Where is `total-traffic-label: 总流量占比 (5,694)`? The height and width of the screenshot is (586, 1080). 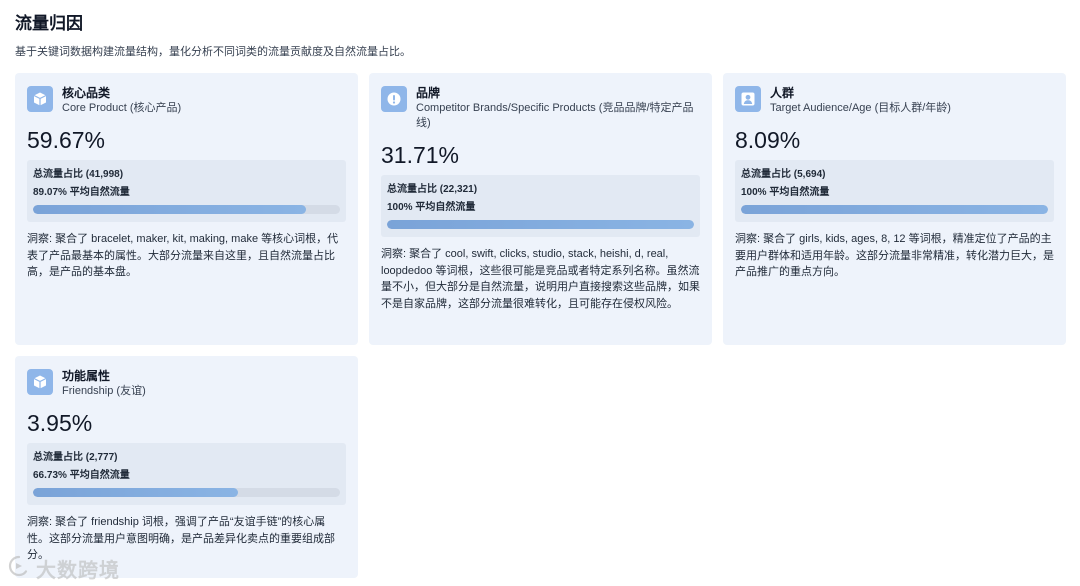
total-traffic-label: 总流量占比 (5,694) is located at coordinates (783, 174).